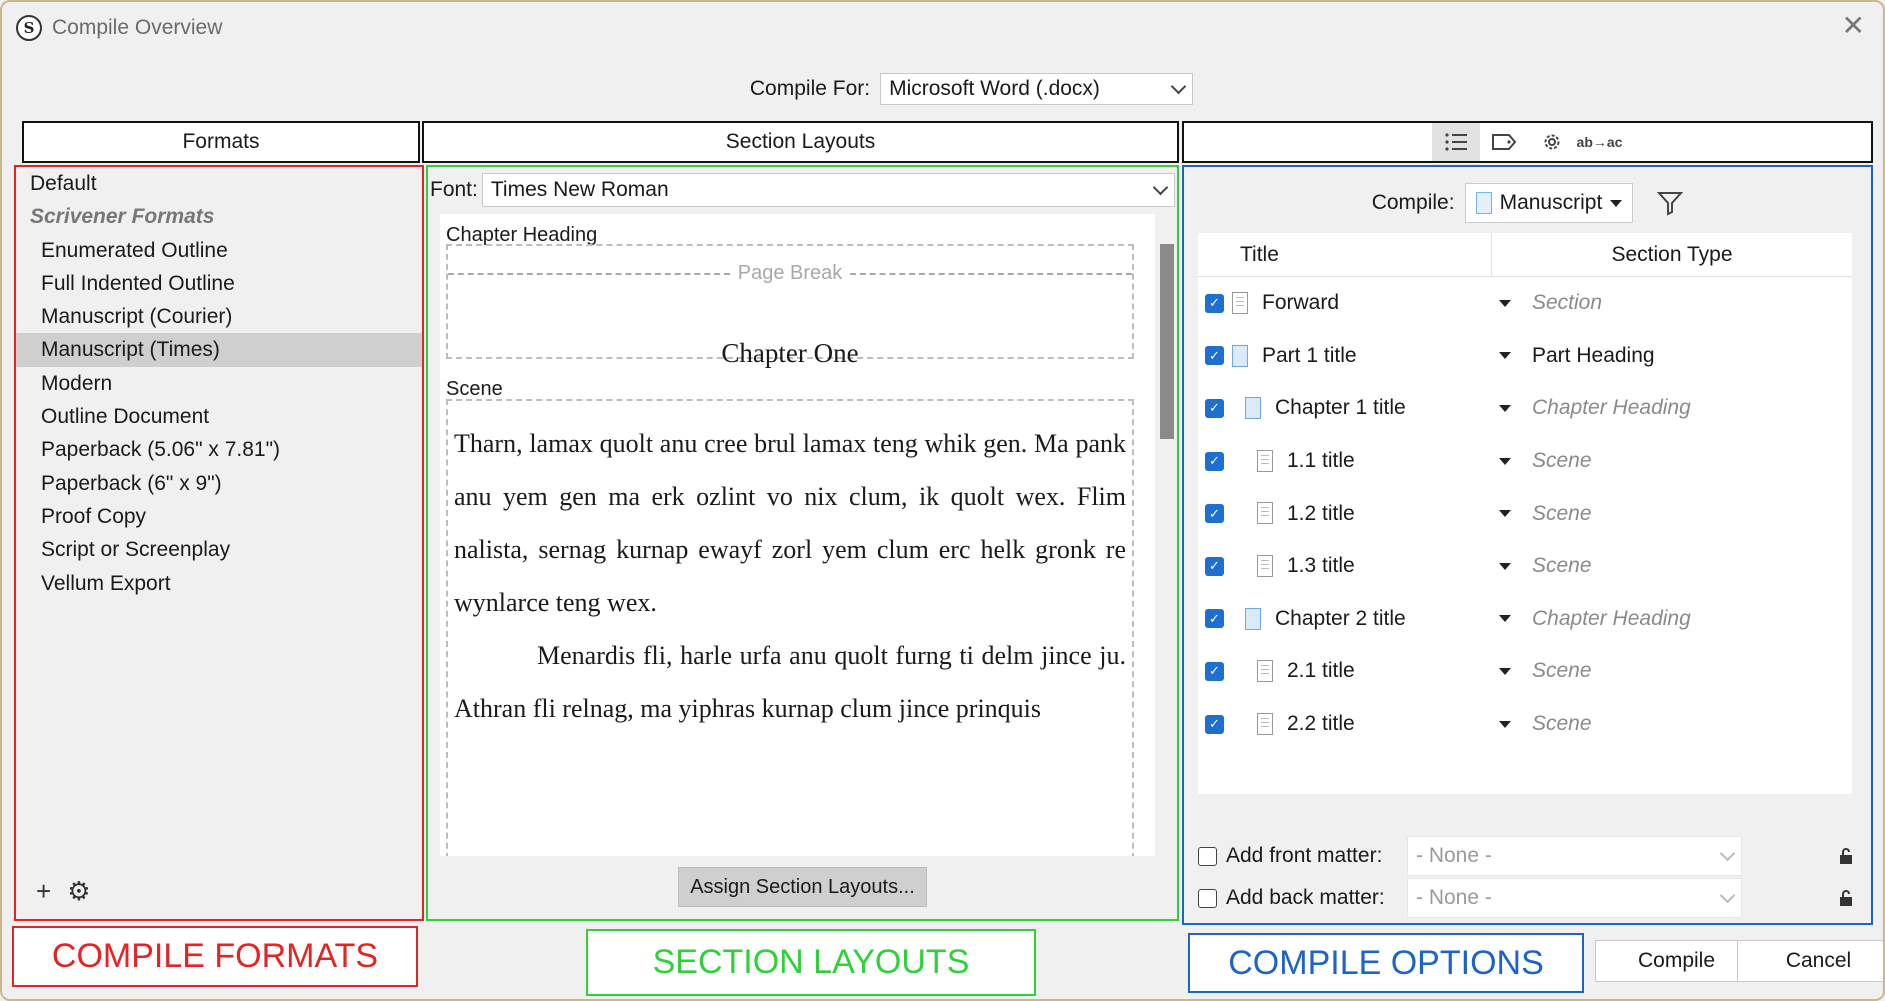 This screenshot has width=1885, height=1001. I want to click on tree-row: ✓ 1.1 title Scene, so click(1525, 461).